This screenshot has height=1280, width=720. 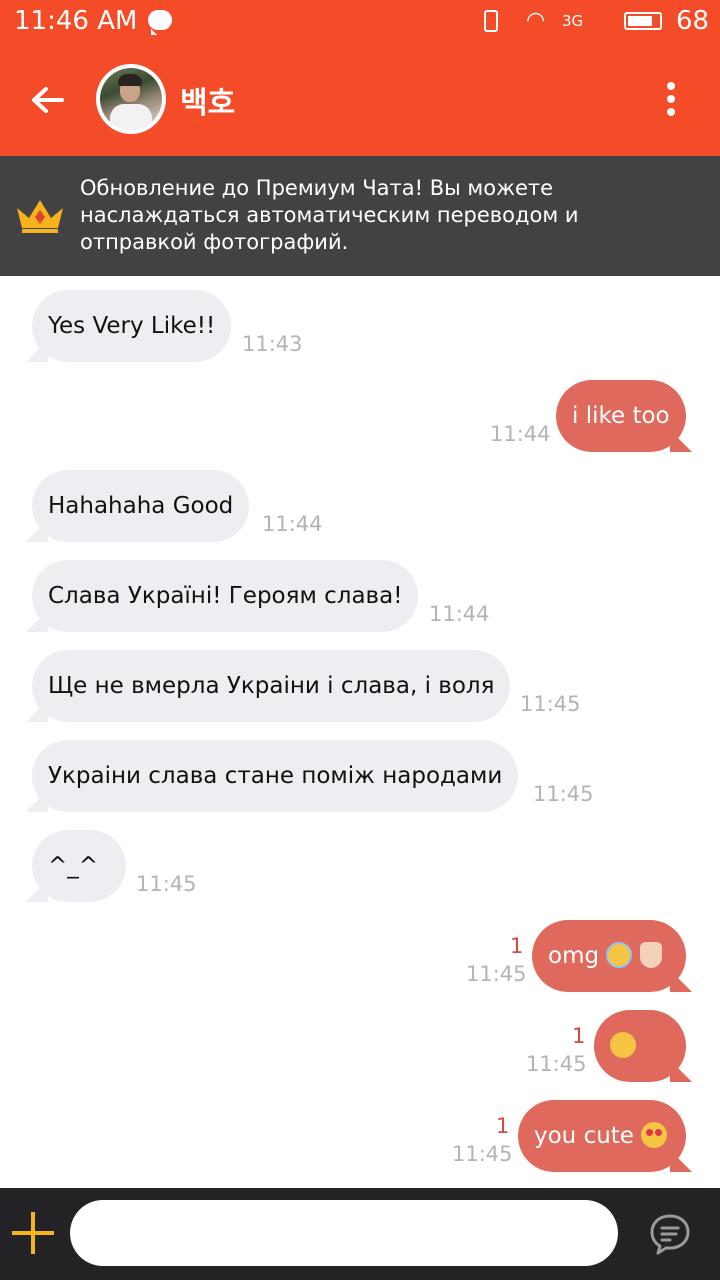 What do you see at coordinates (654, 1134) in the screenshot?
I see `smiling-face-with-heart-eyes-icon` at bounding box center [654, 1134].